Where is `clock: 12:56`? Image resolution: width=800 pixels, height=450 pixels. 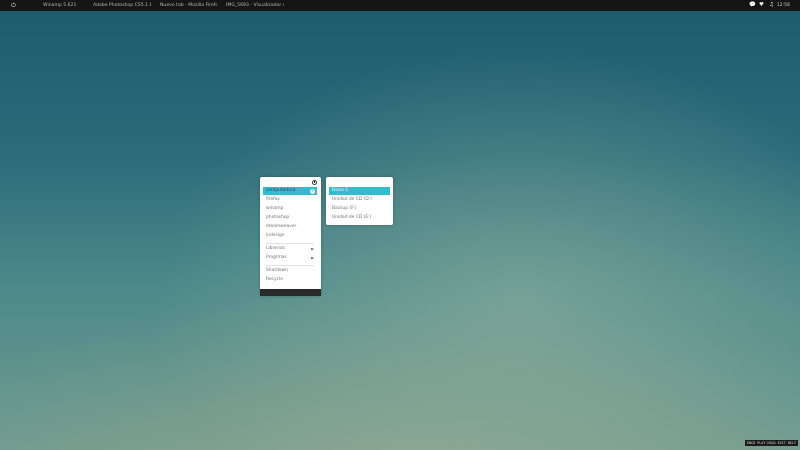
clock: 12:56 is located at coordinates (783, 5).